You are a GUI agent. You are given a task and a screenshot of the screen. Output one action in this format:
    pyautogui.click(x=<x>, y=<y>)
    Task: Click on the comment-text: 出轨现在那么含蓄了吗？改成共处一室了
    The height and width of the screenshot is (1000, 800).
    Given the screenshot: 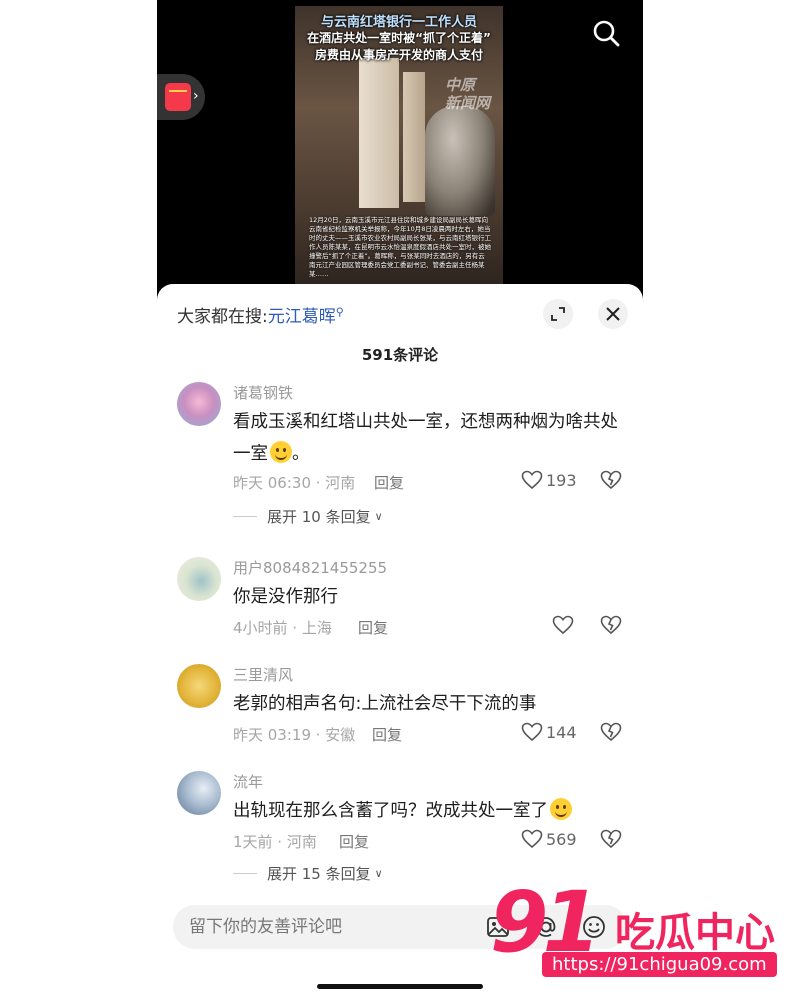 What is the action you would take?
    pyautogui.click(x=433, y=811)
    